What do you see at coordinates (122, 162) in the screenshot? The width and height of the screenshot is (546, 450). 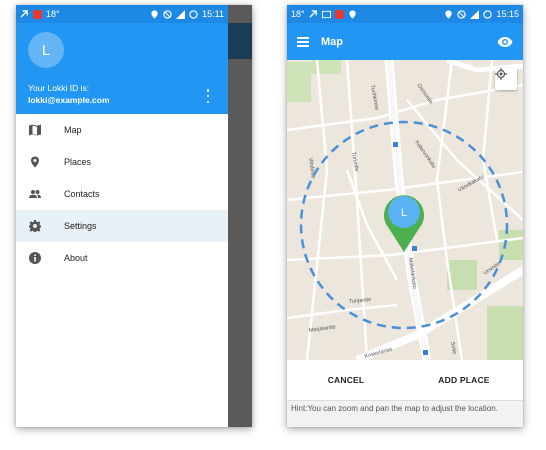 I see `drawer-item-places: Places` at bounding box center [122, 162].